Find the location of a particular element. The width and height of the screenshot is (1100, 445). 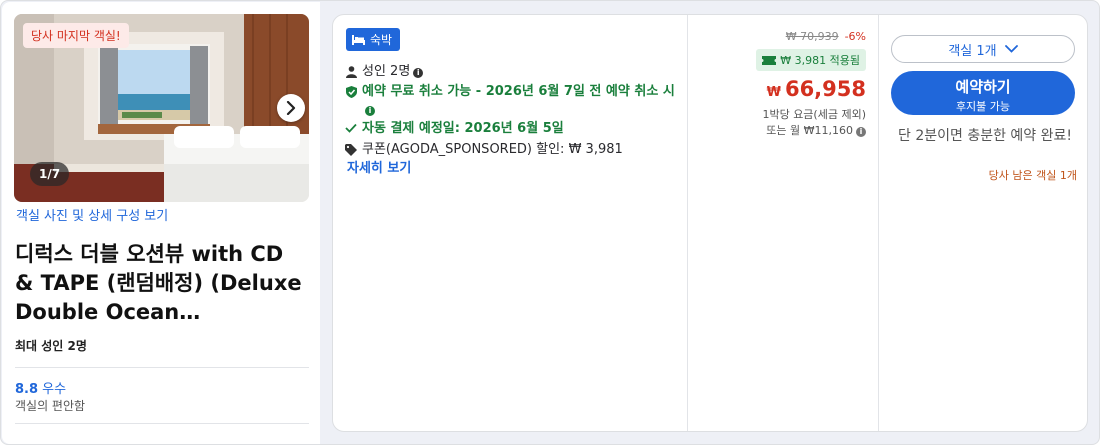

rating-score: 8.8 is located at coordinates (27, 389).